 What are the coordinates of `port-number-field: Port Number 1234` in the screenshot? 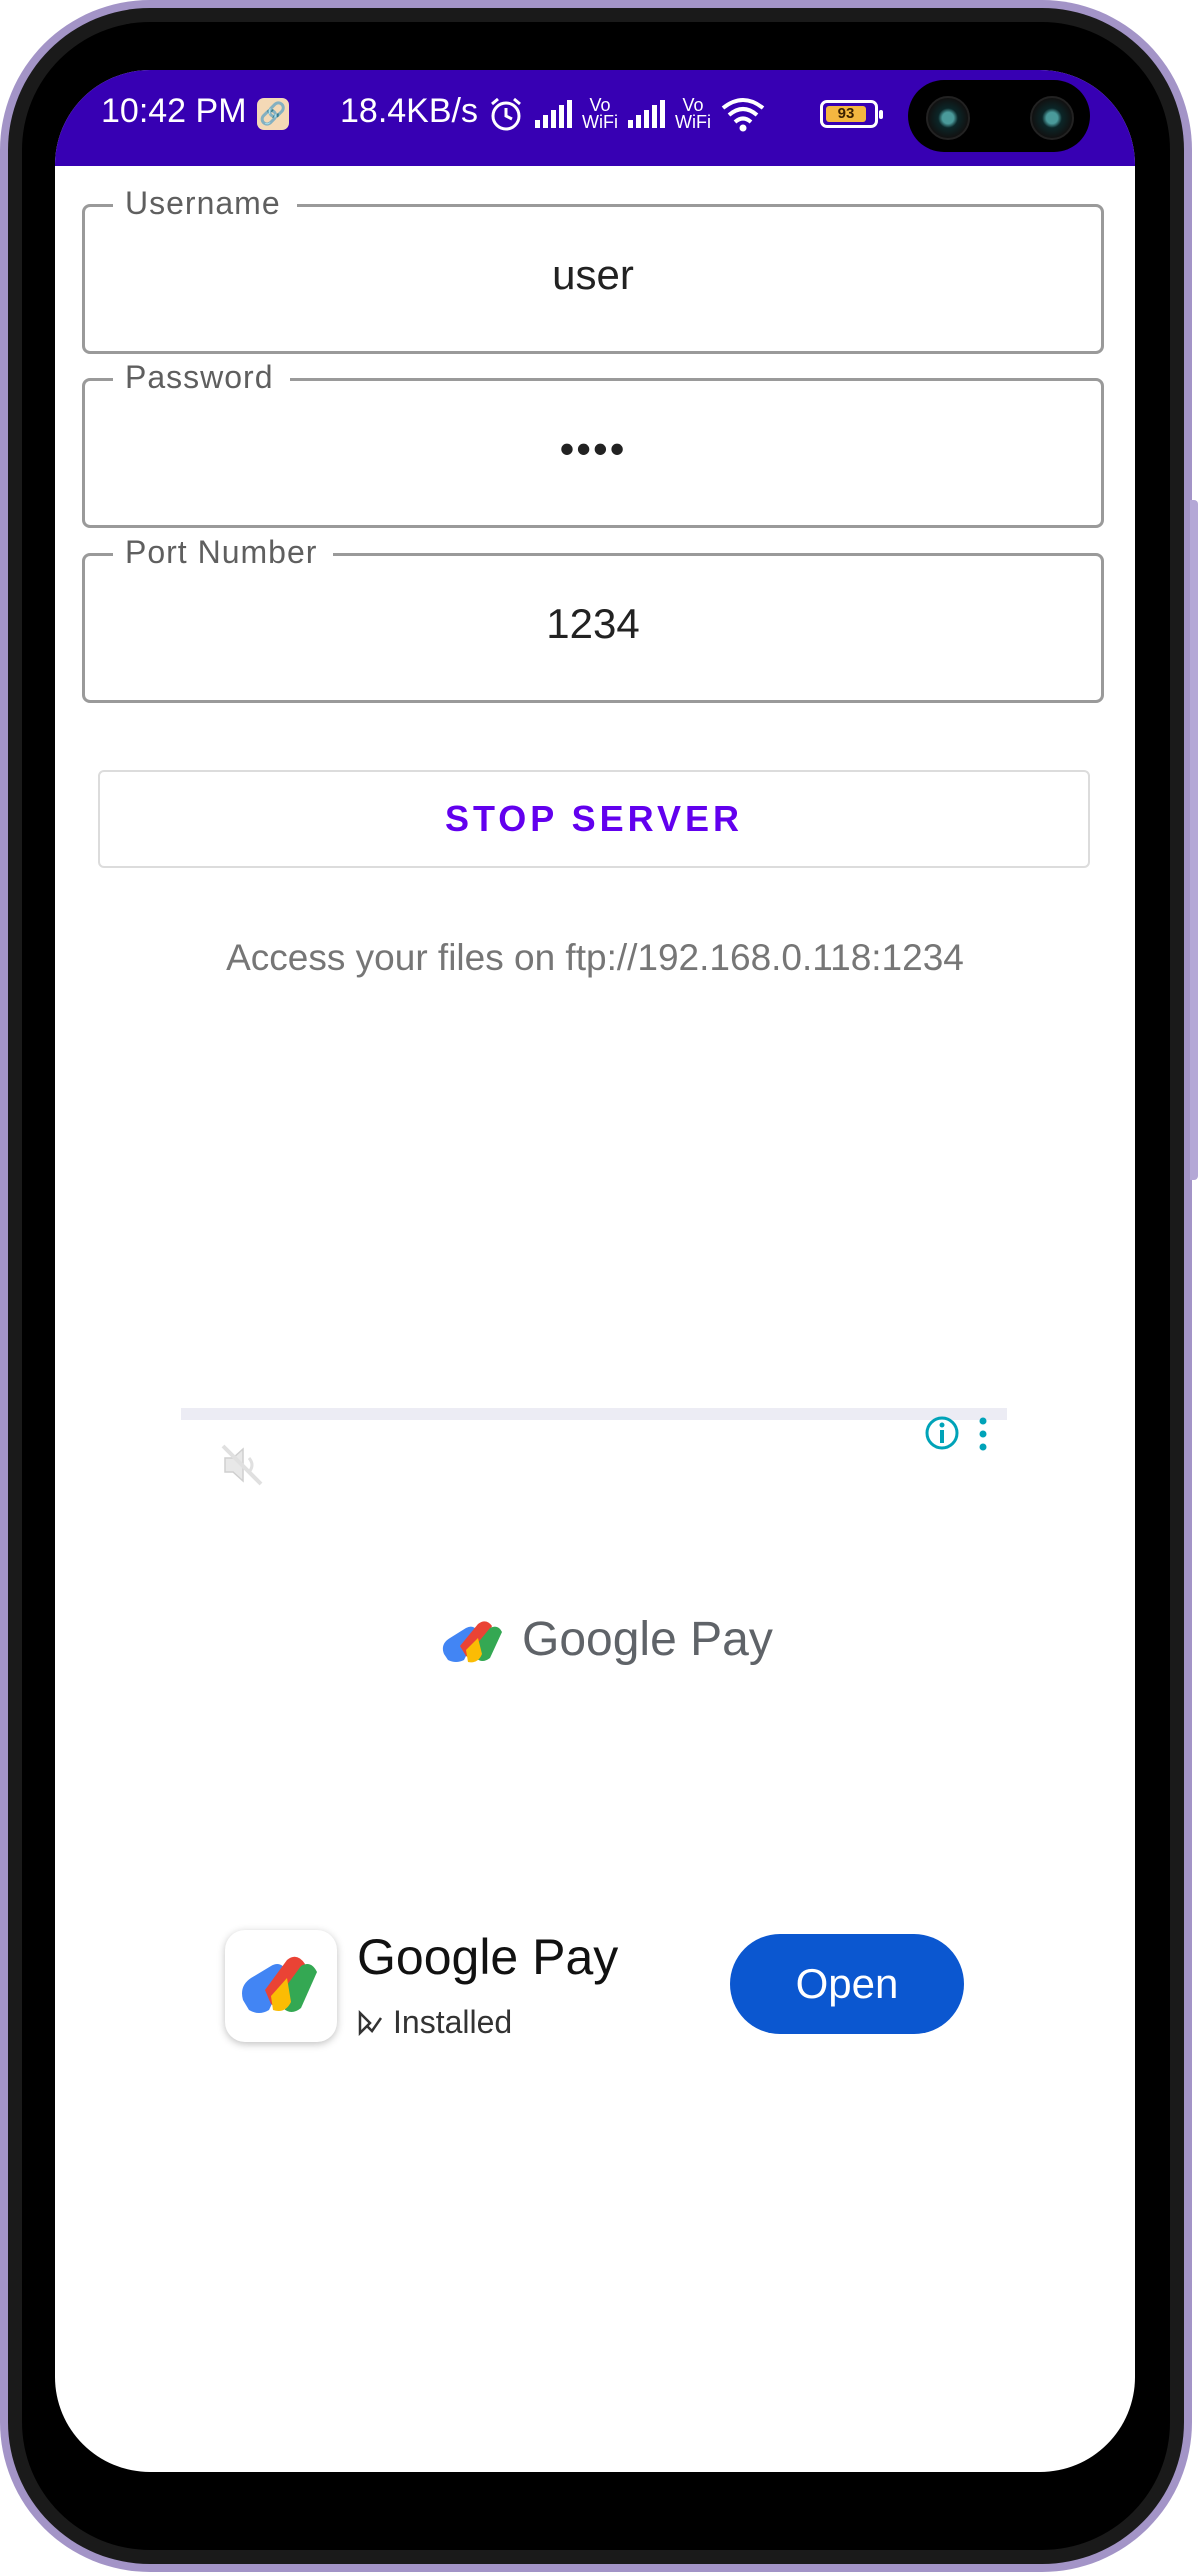 It's located at (593, 618).